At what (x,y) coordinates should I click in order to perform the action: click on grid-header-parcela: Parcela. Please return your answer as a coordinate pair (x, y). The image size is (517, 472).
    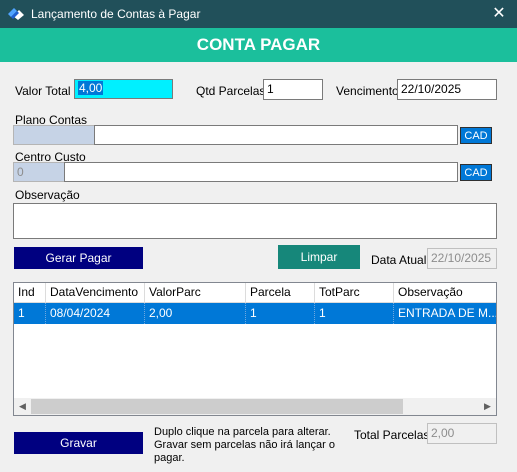
    Looking at the image, I should click on (280, 293).